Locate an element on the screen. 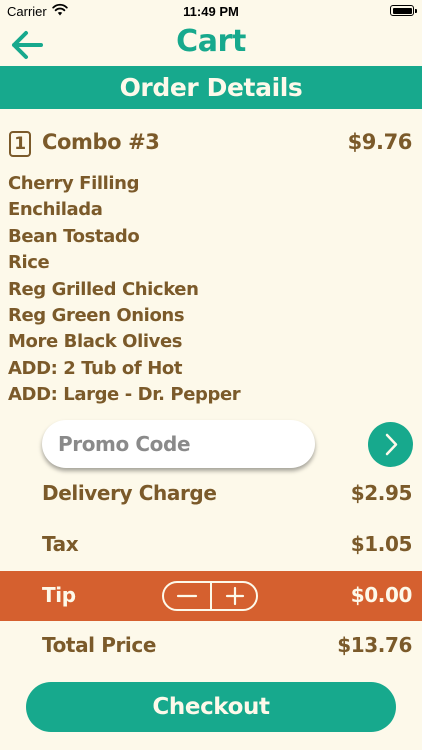 This screenshot has height=750, width=422. tip-value: $0.00 is located at coordinates (381, 595).